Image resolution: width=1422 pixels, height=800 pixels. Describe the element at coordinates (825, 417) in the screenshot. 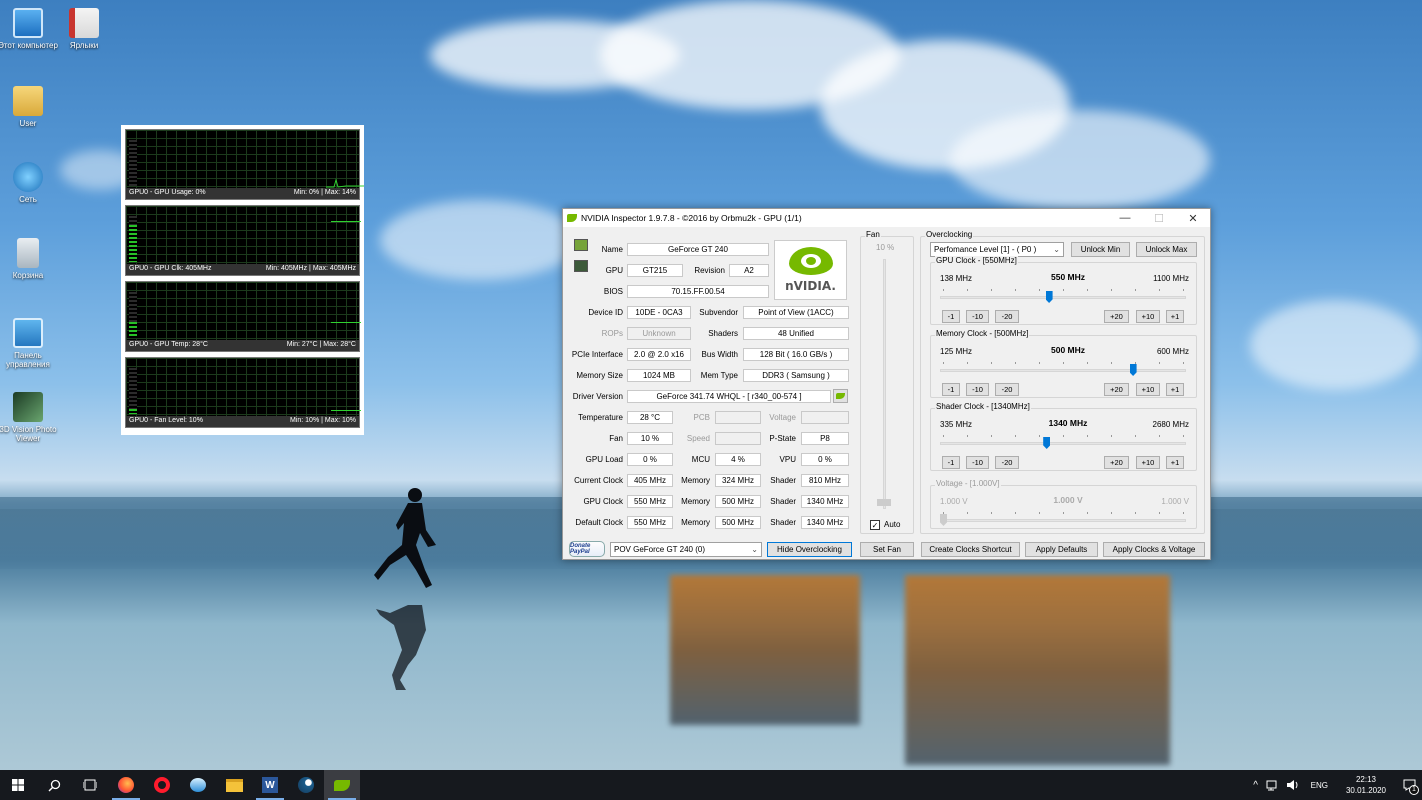

I see `voltage-field` at that location.